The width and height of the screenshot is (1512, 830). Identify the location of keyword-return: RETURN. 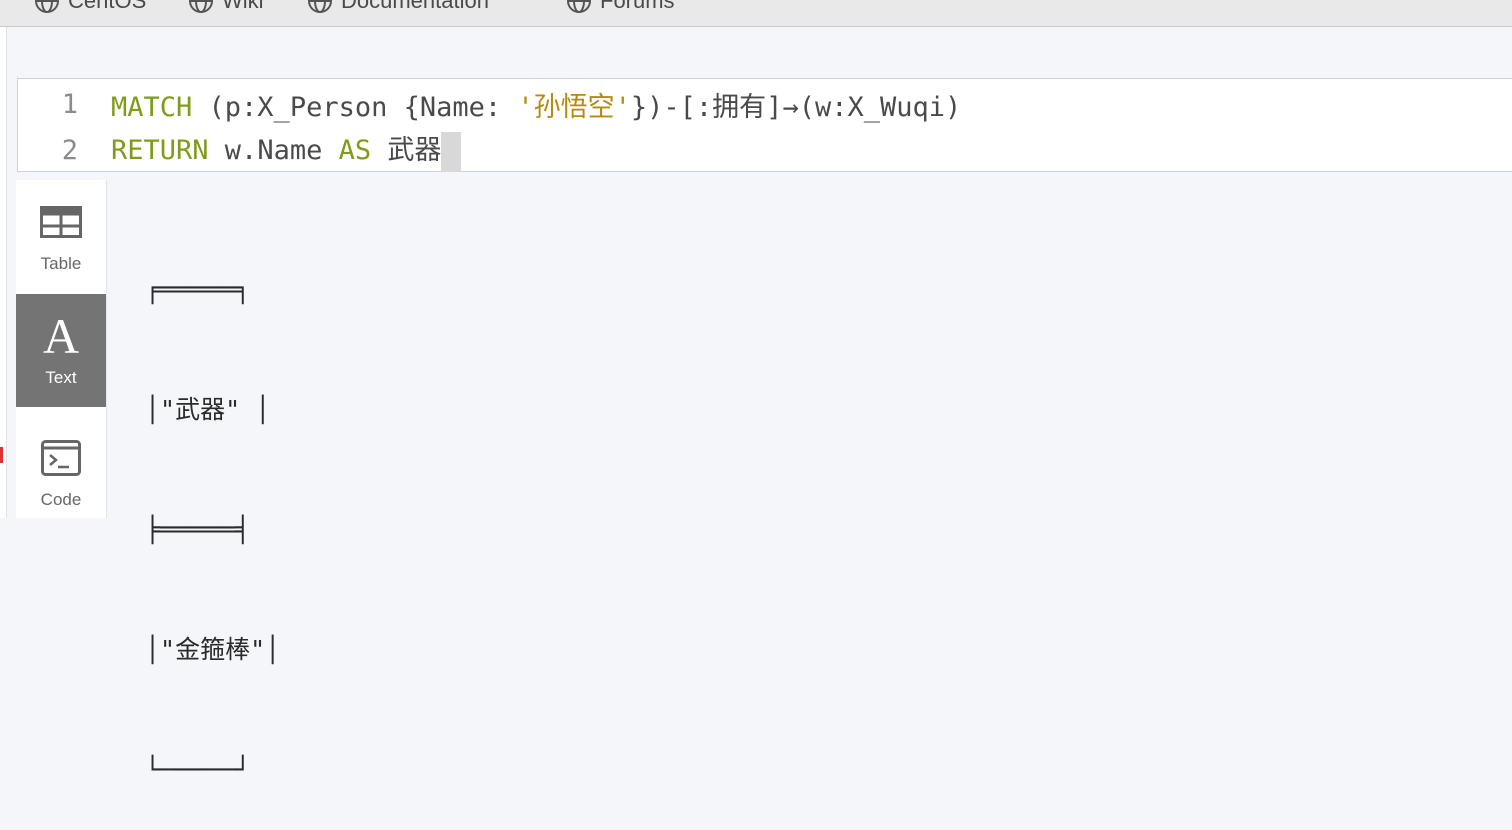
(160, 151).